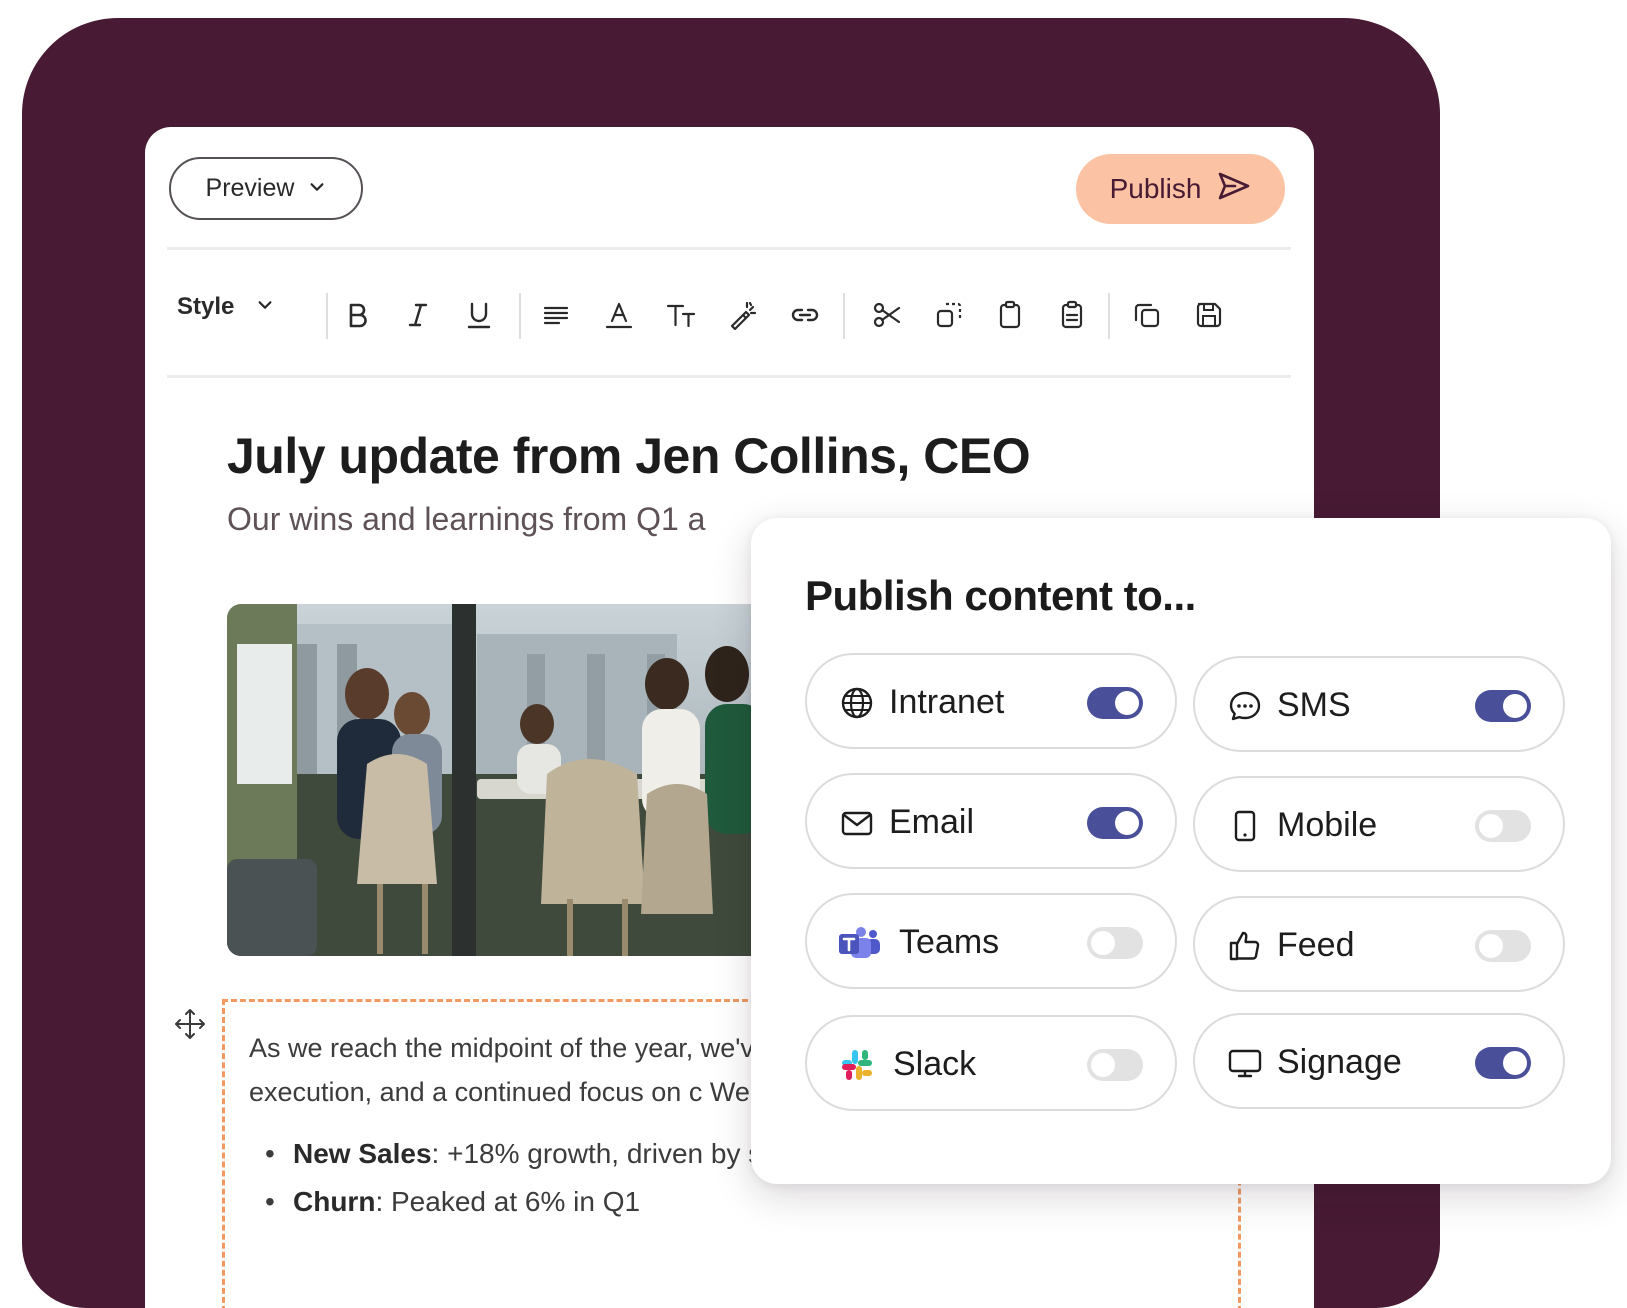  What do you see at coordinates (859, 943) in the screenshot?
I see `teams-logo-icon` at bounding box center [859, 943].